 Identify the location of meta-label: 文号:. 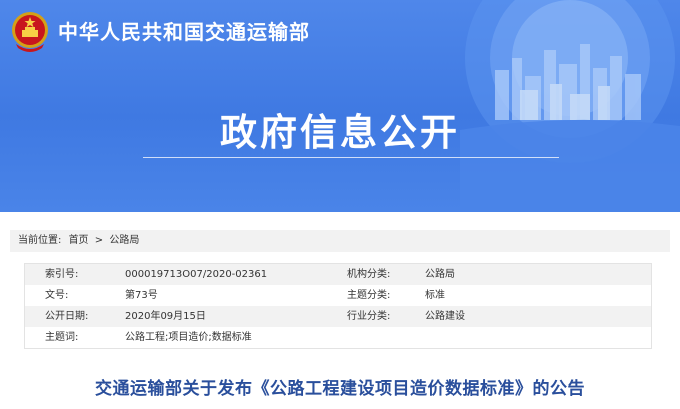
(57, 295).